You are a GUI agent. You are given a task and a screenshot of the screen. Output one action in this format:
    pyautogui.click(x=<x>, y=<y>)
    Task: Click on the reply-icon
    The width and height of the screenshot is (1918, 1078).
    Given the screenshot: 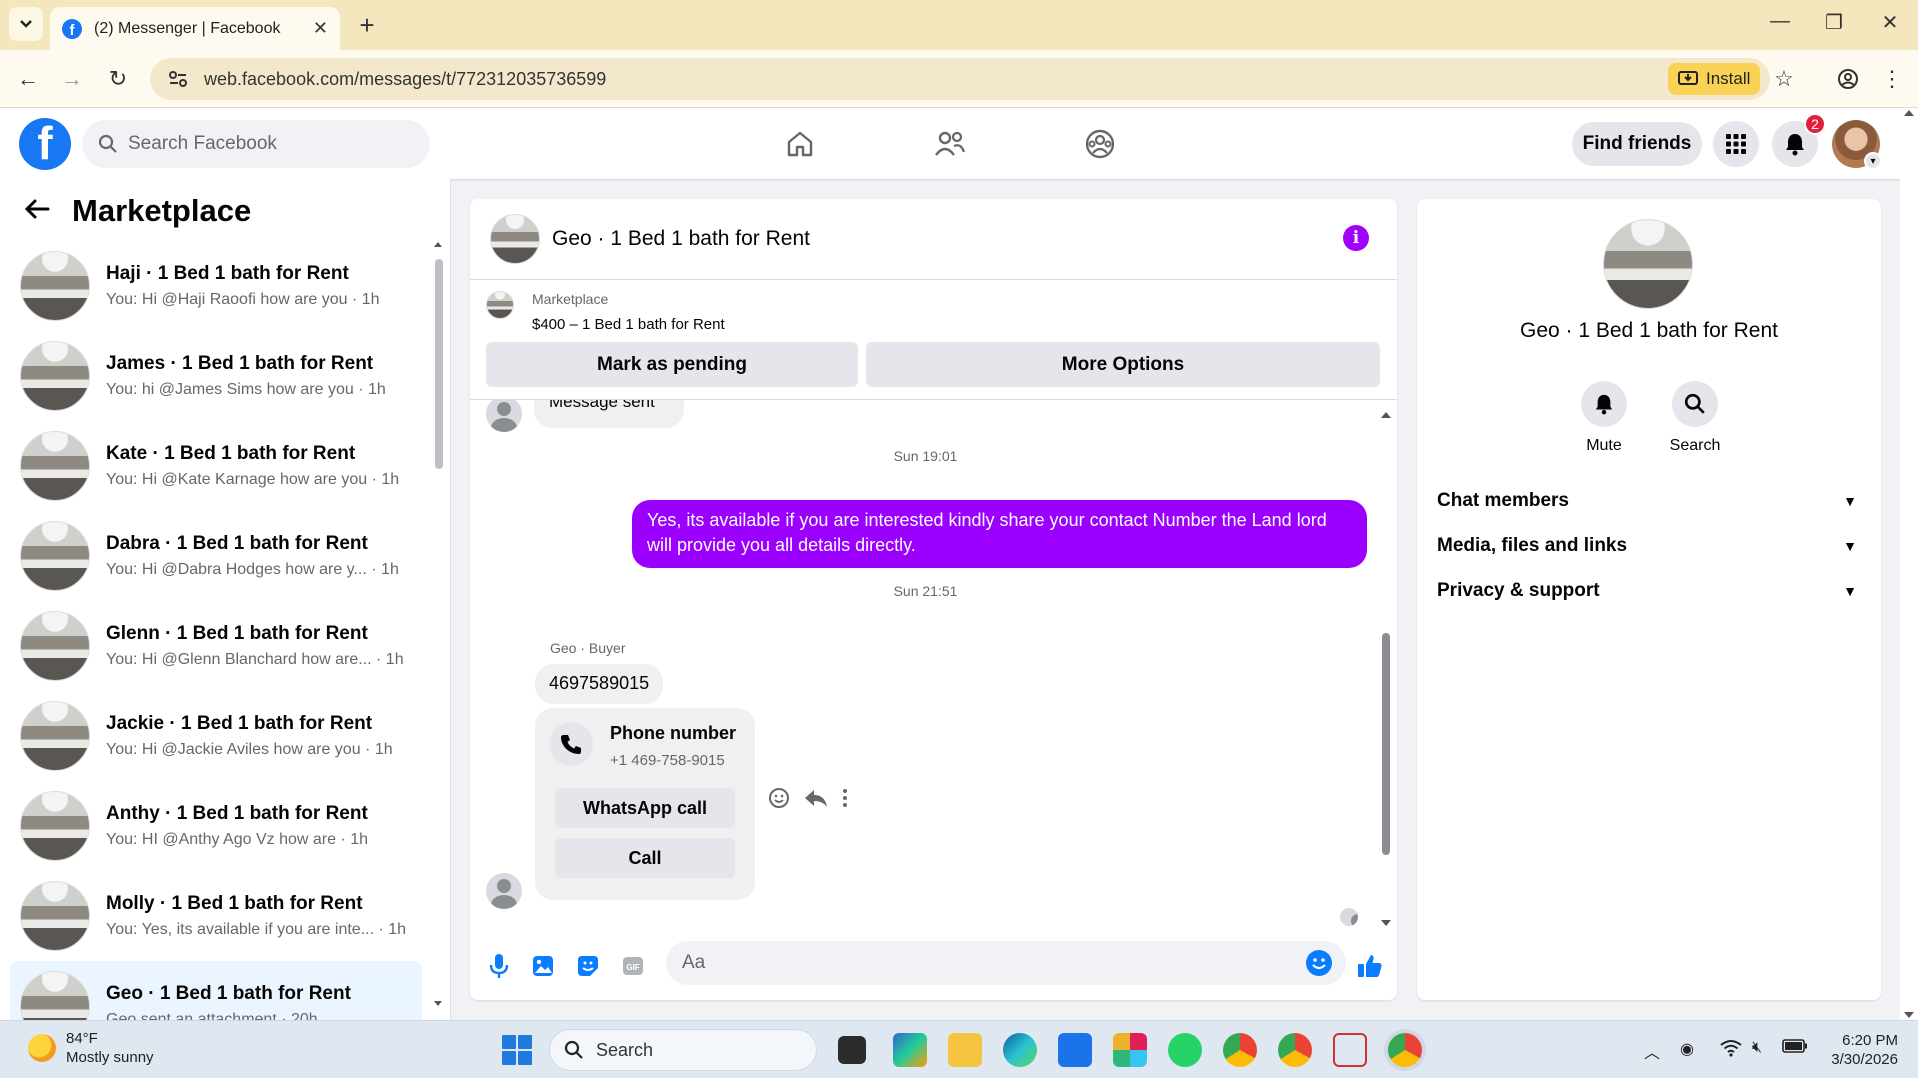 What is the action you would take?
    pyautogui.click(x=816, y=800)
    